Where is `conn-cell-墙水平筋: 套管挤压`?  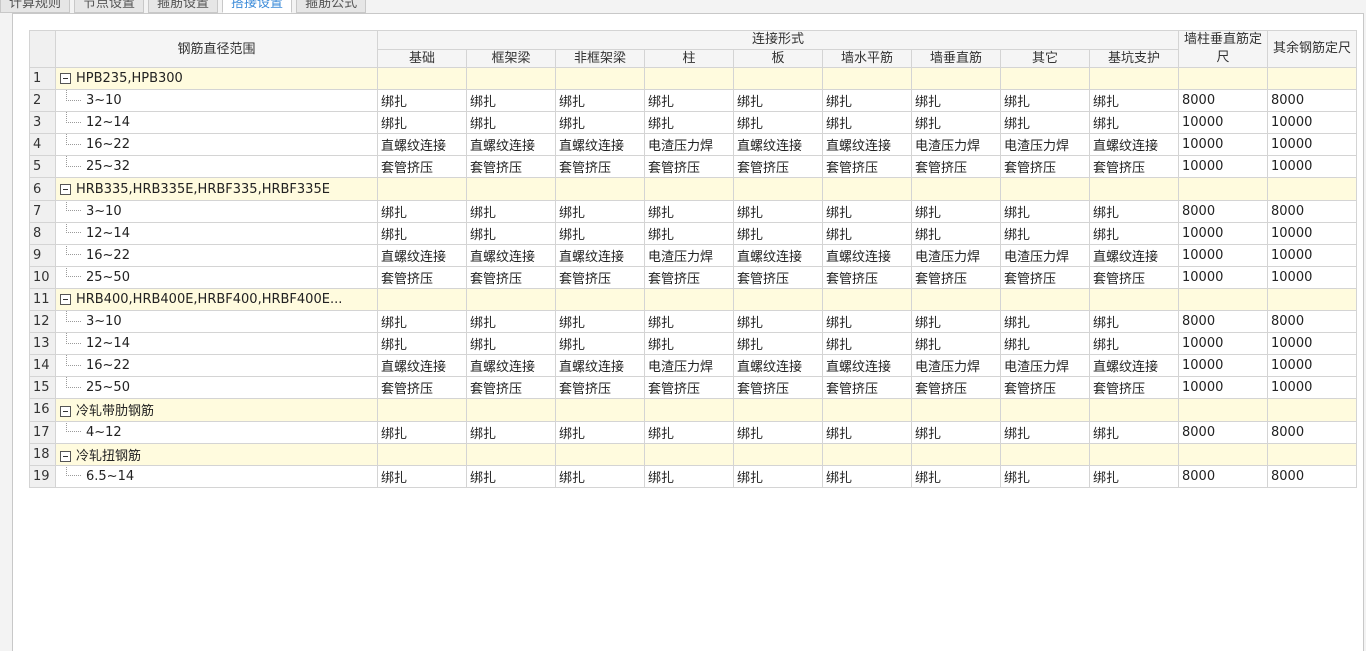 conn-cell-墙水平筋: 套管挤压 is located at coordinates (867, 388).